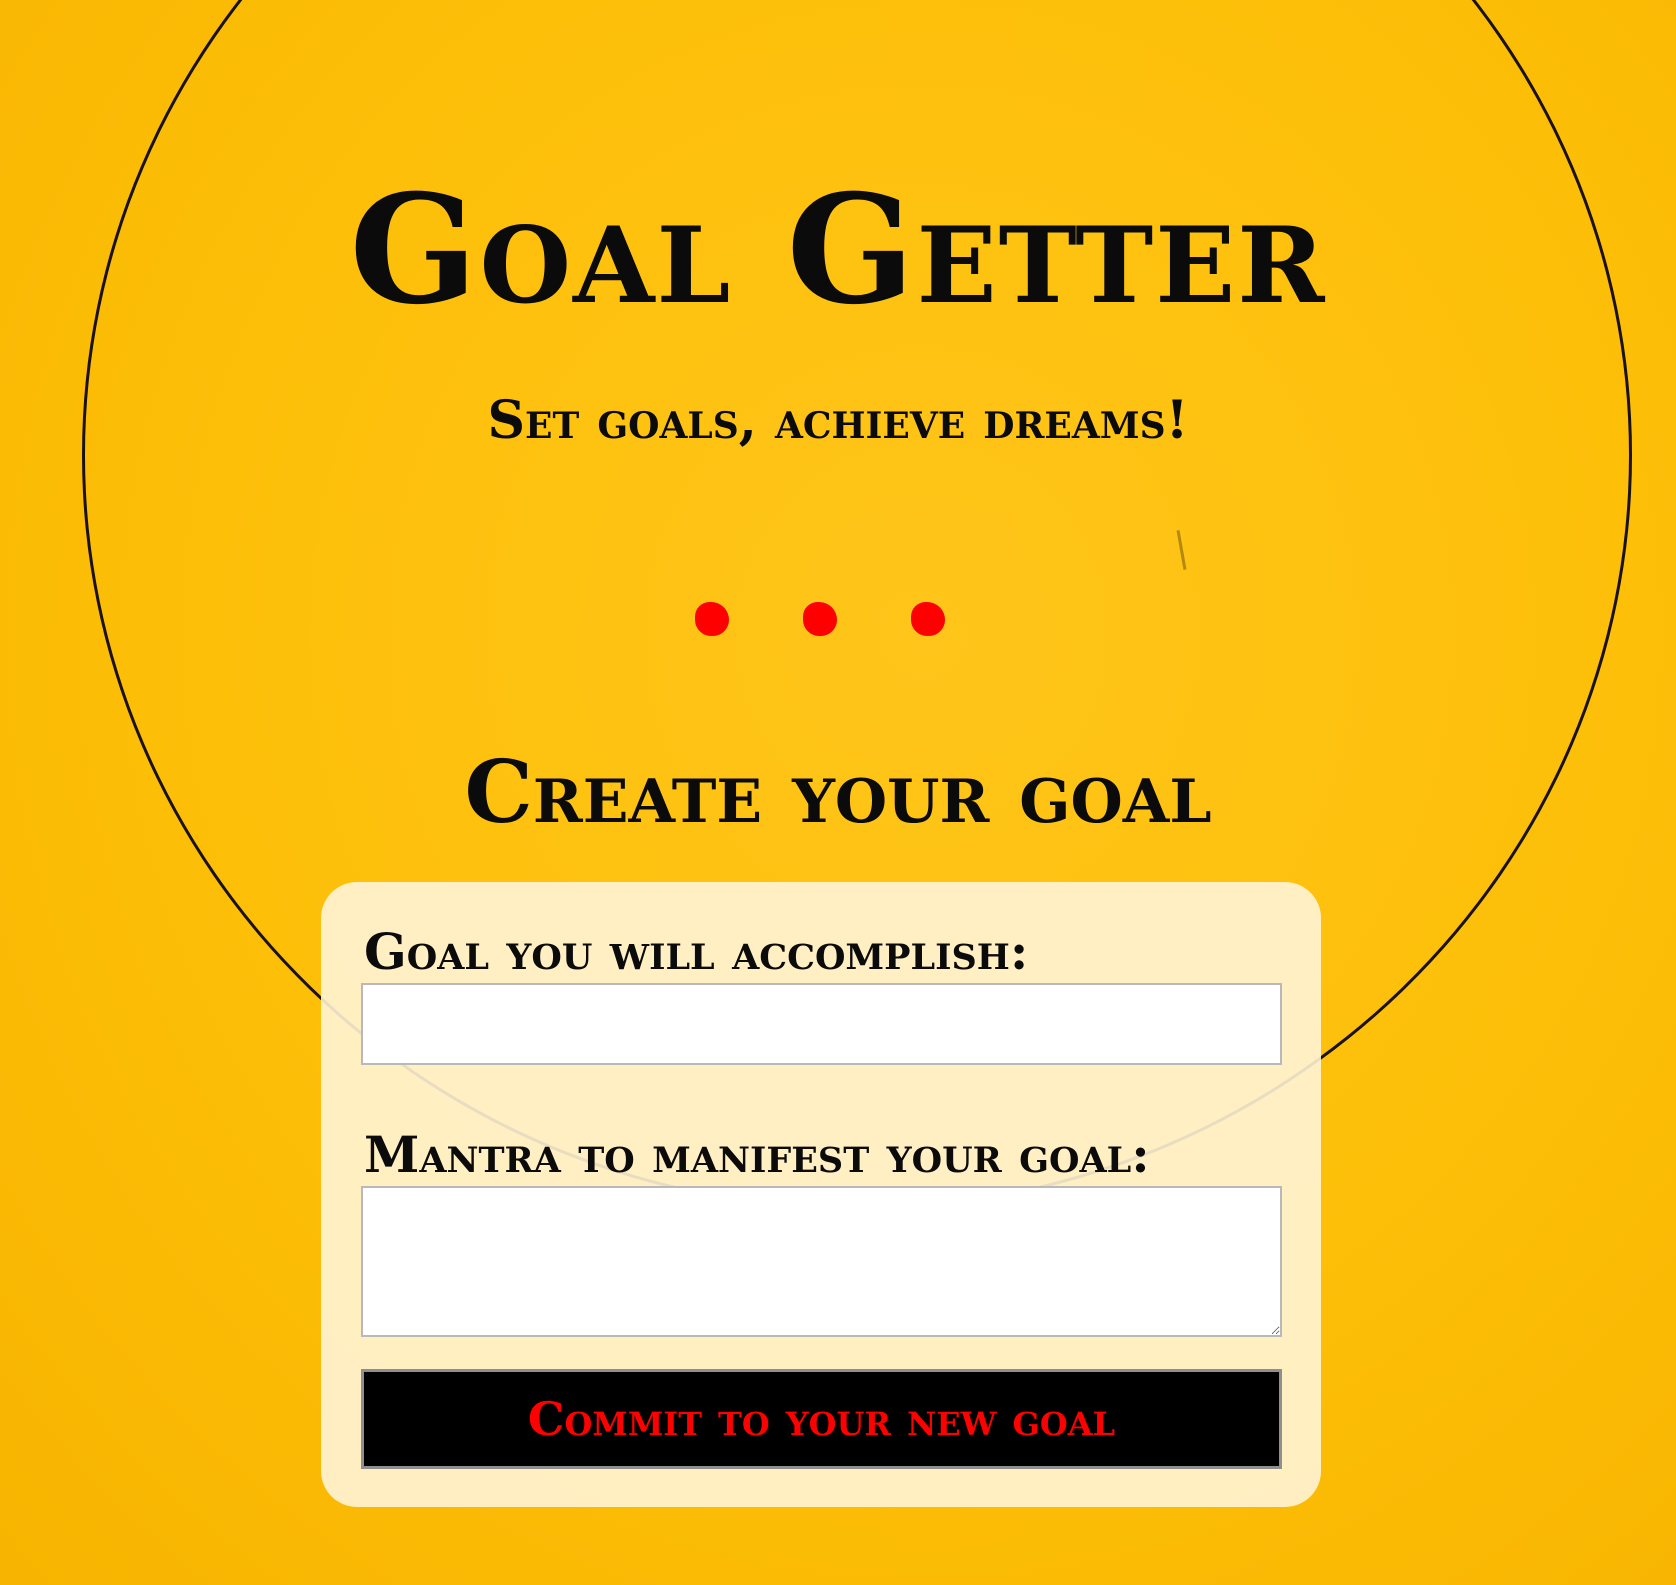 This screenshot has width=1676, height=1585. Describe the element at coordinates (1181, 550) in the screenshot. I see `background-mark-decoration` at that location.